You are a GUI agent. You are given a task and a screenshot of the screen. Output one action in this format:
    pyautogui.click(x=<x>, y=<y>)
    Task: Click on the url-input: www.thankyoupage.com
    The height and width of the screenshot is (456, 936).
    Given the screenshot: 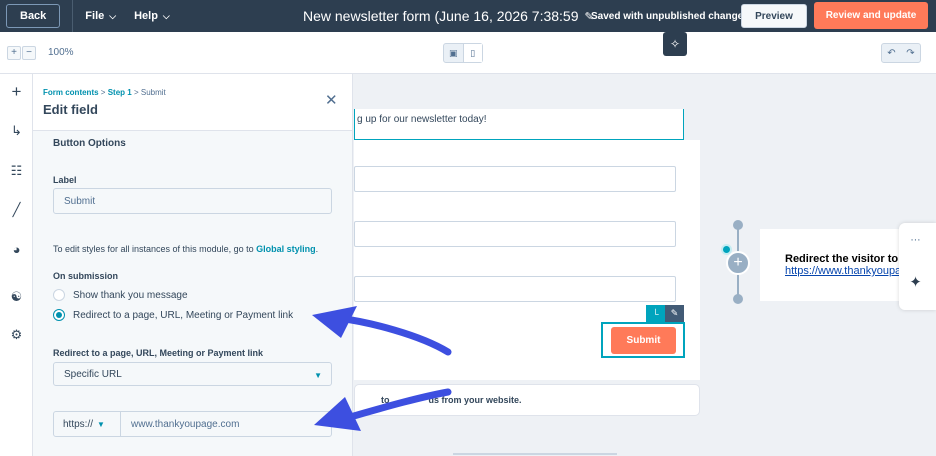 What is the action you would take?
    pyautogui.click(x=226, y=424)
    